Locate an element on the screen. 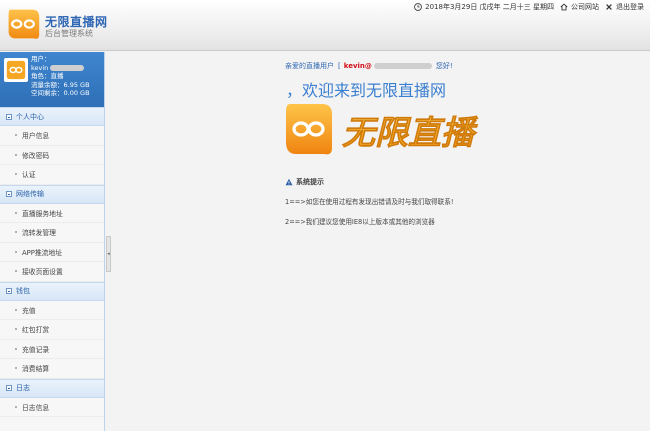 The height and width of the screenshot is (431, 650). close-icon is located at coordinates (609, 7).